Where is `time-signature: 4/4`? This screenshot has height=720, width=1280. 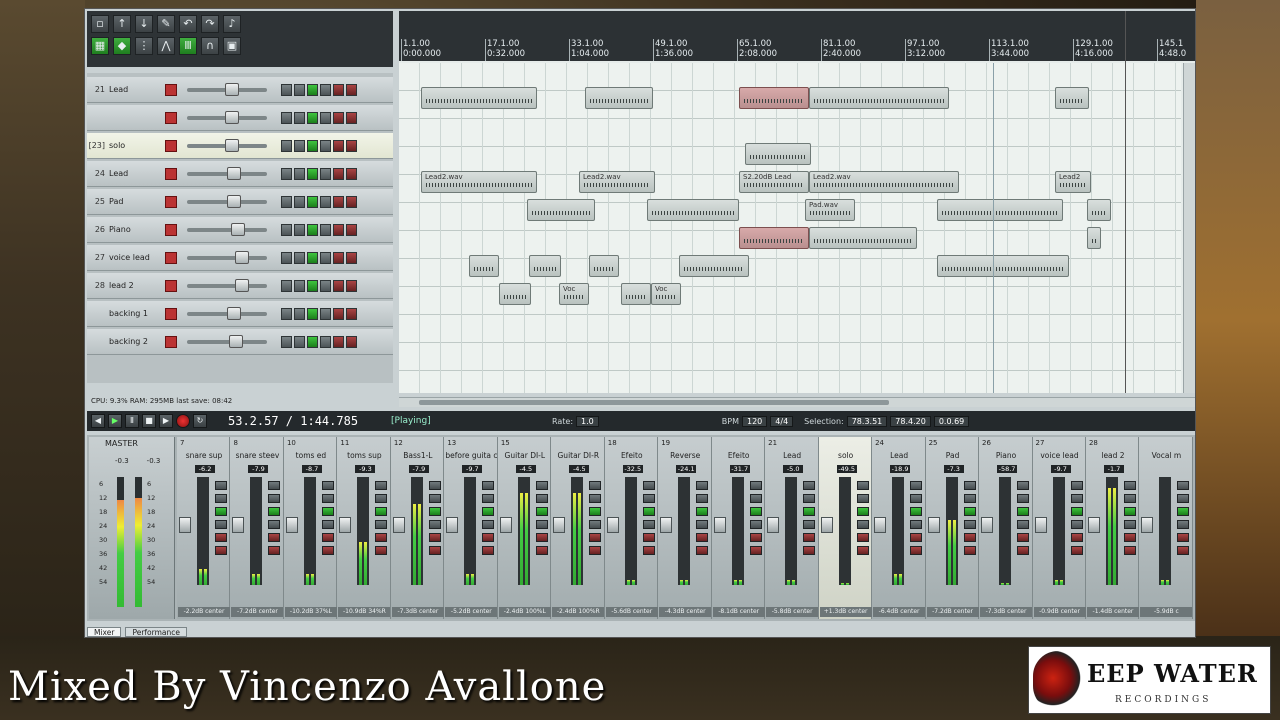
time-signature: 4/4 is located at coordinates (782, 421).